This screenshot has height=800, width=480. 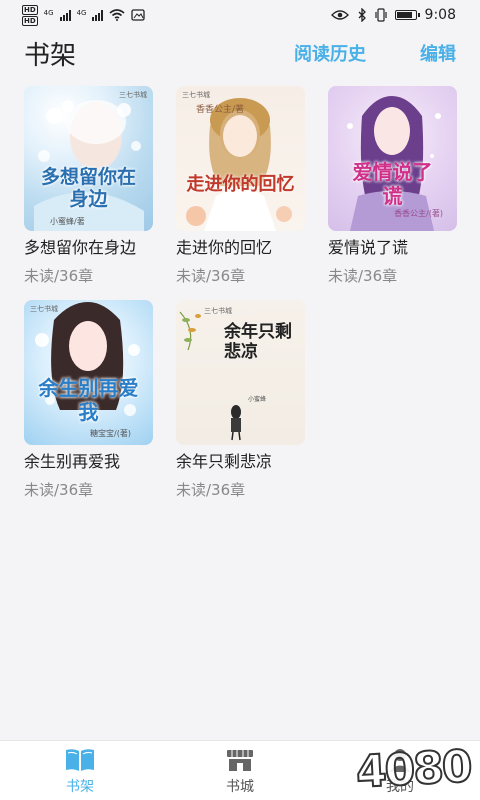 What do you see at coordinates (330, 53) in the screenshot?
I see `reading-history-button: 阅读历史` at bounding box center [330, 53].